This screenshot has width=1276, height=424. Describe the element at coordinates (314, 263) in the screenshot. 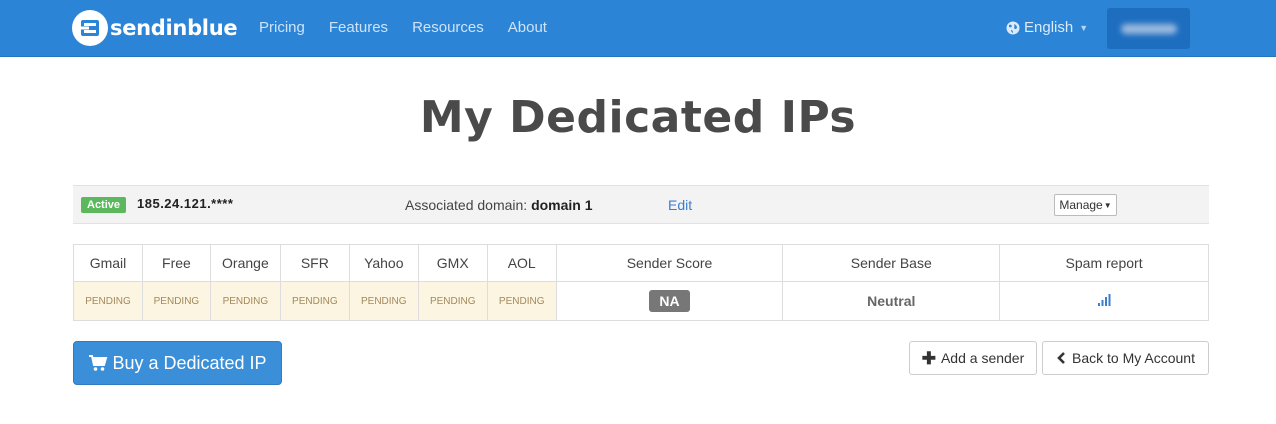

I see `column-sfr: SFR` at that location.